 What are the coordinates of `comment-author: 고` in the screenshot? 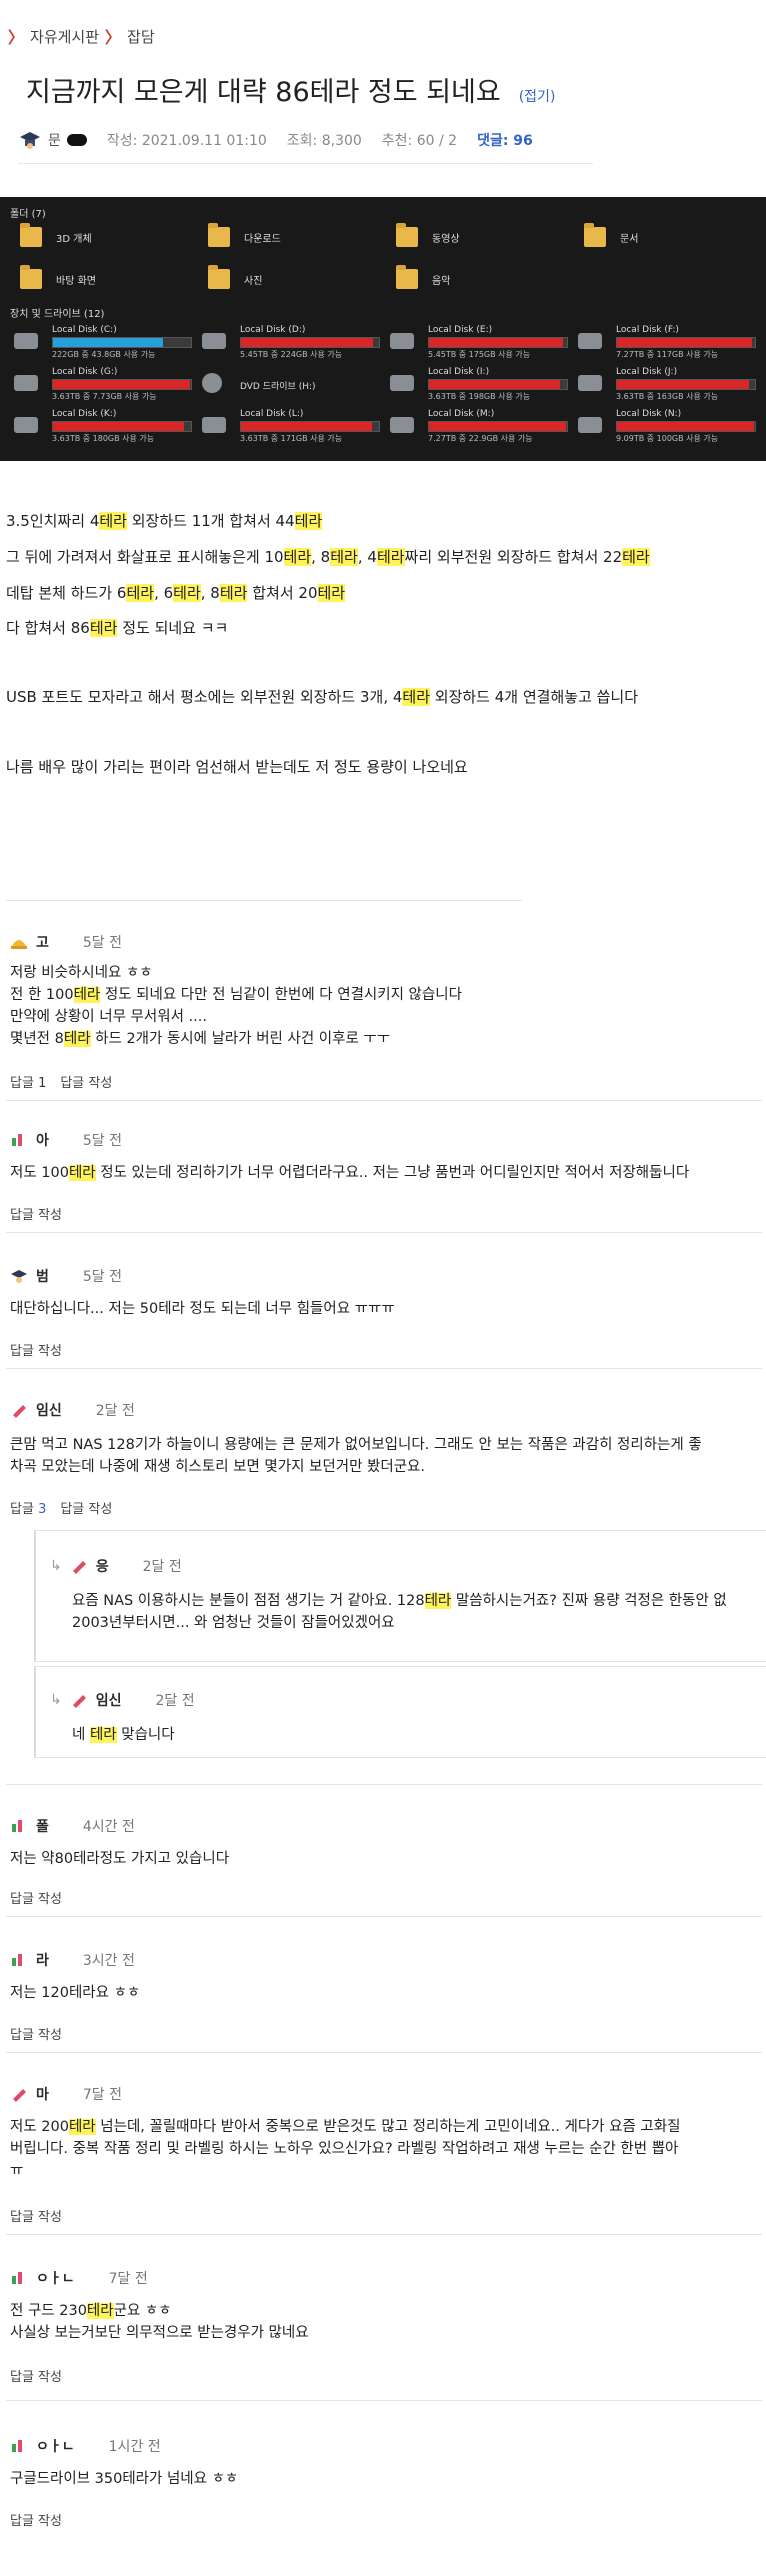 It's located at (42, 942).